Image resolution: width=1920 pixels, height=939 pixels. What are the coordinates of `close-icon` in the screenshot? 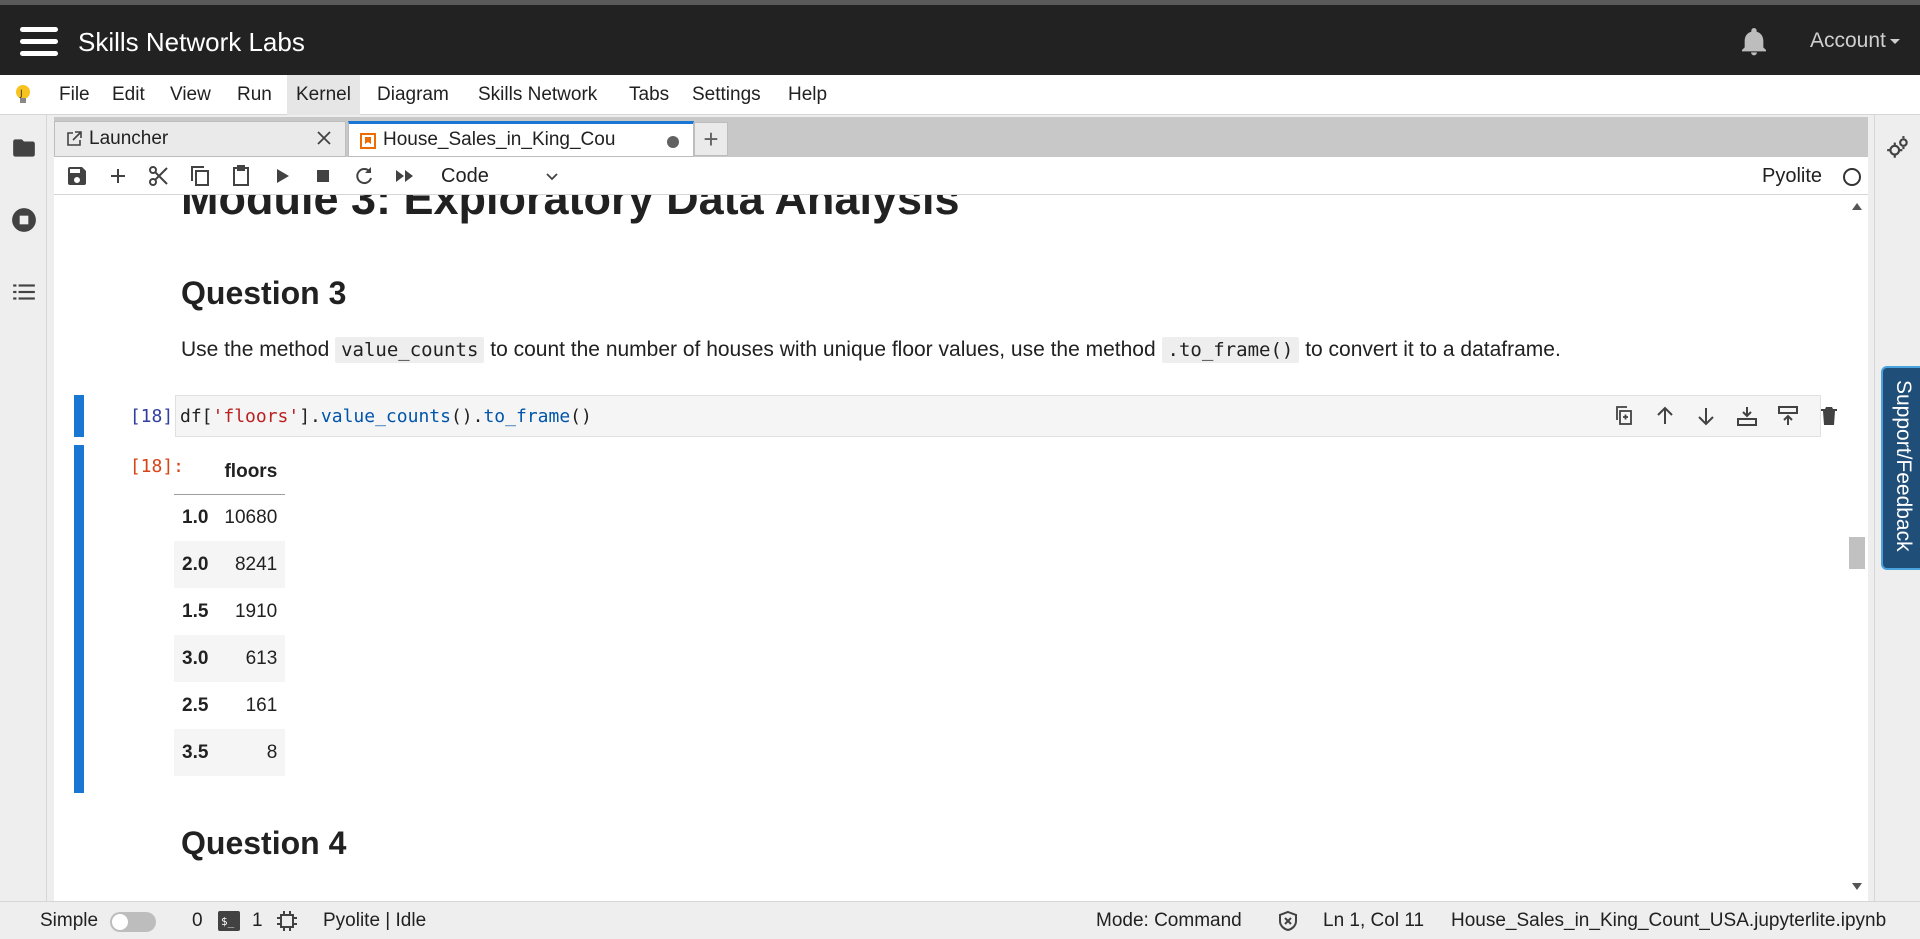 It's located at (324, 138).